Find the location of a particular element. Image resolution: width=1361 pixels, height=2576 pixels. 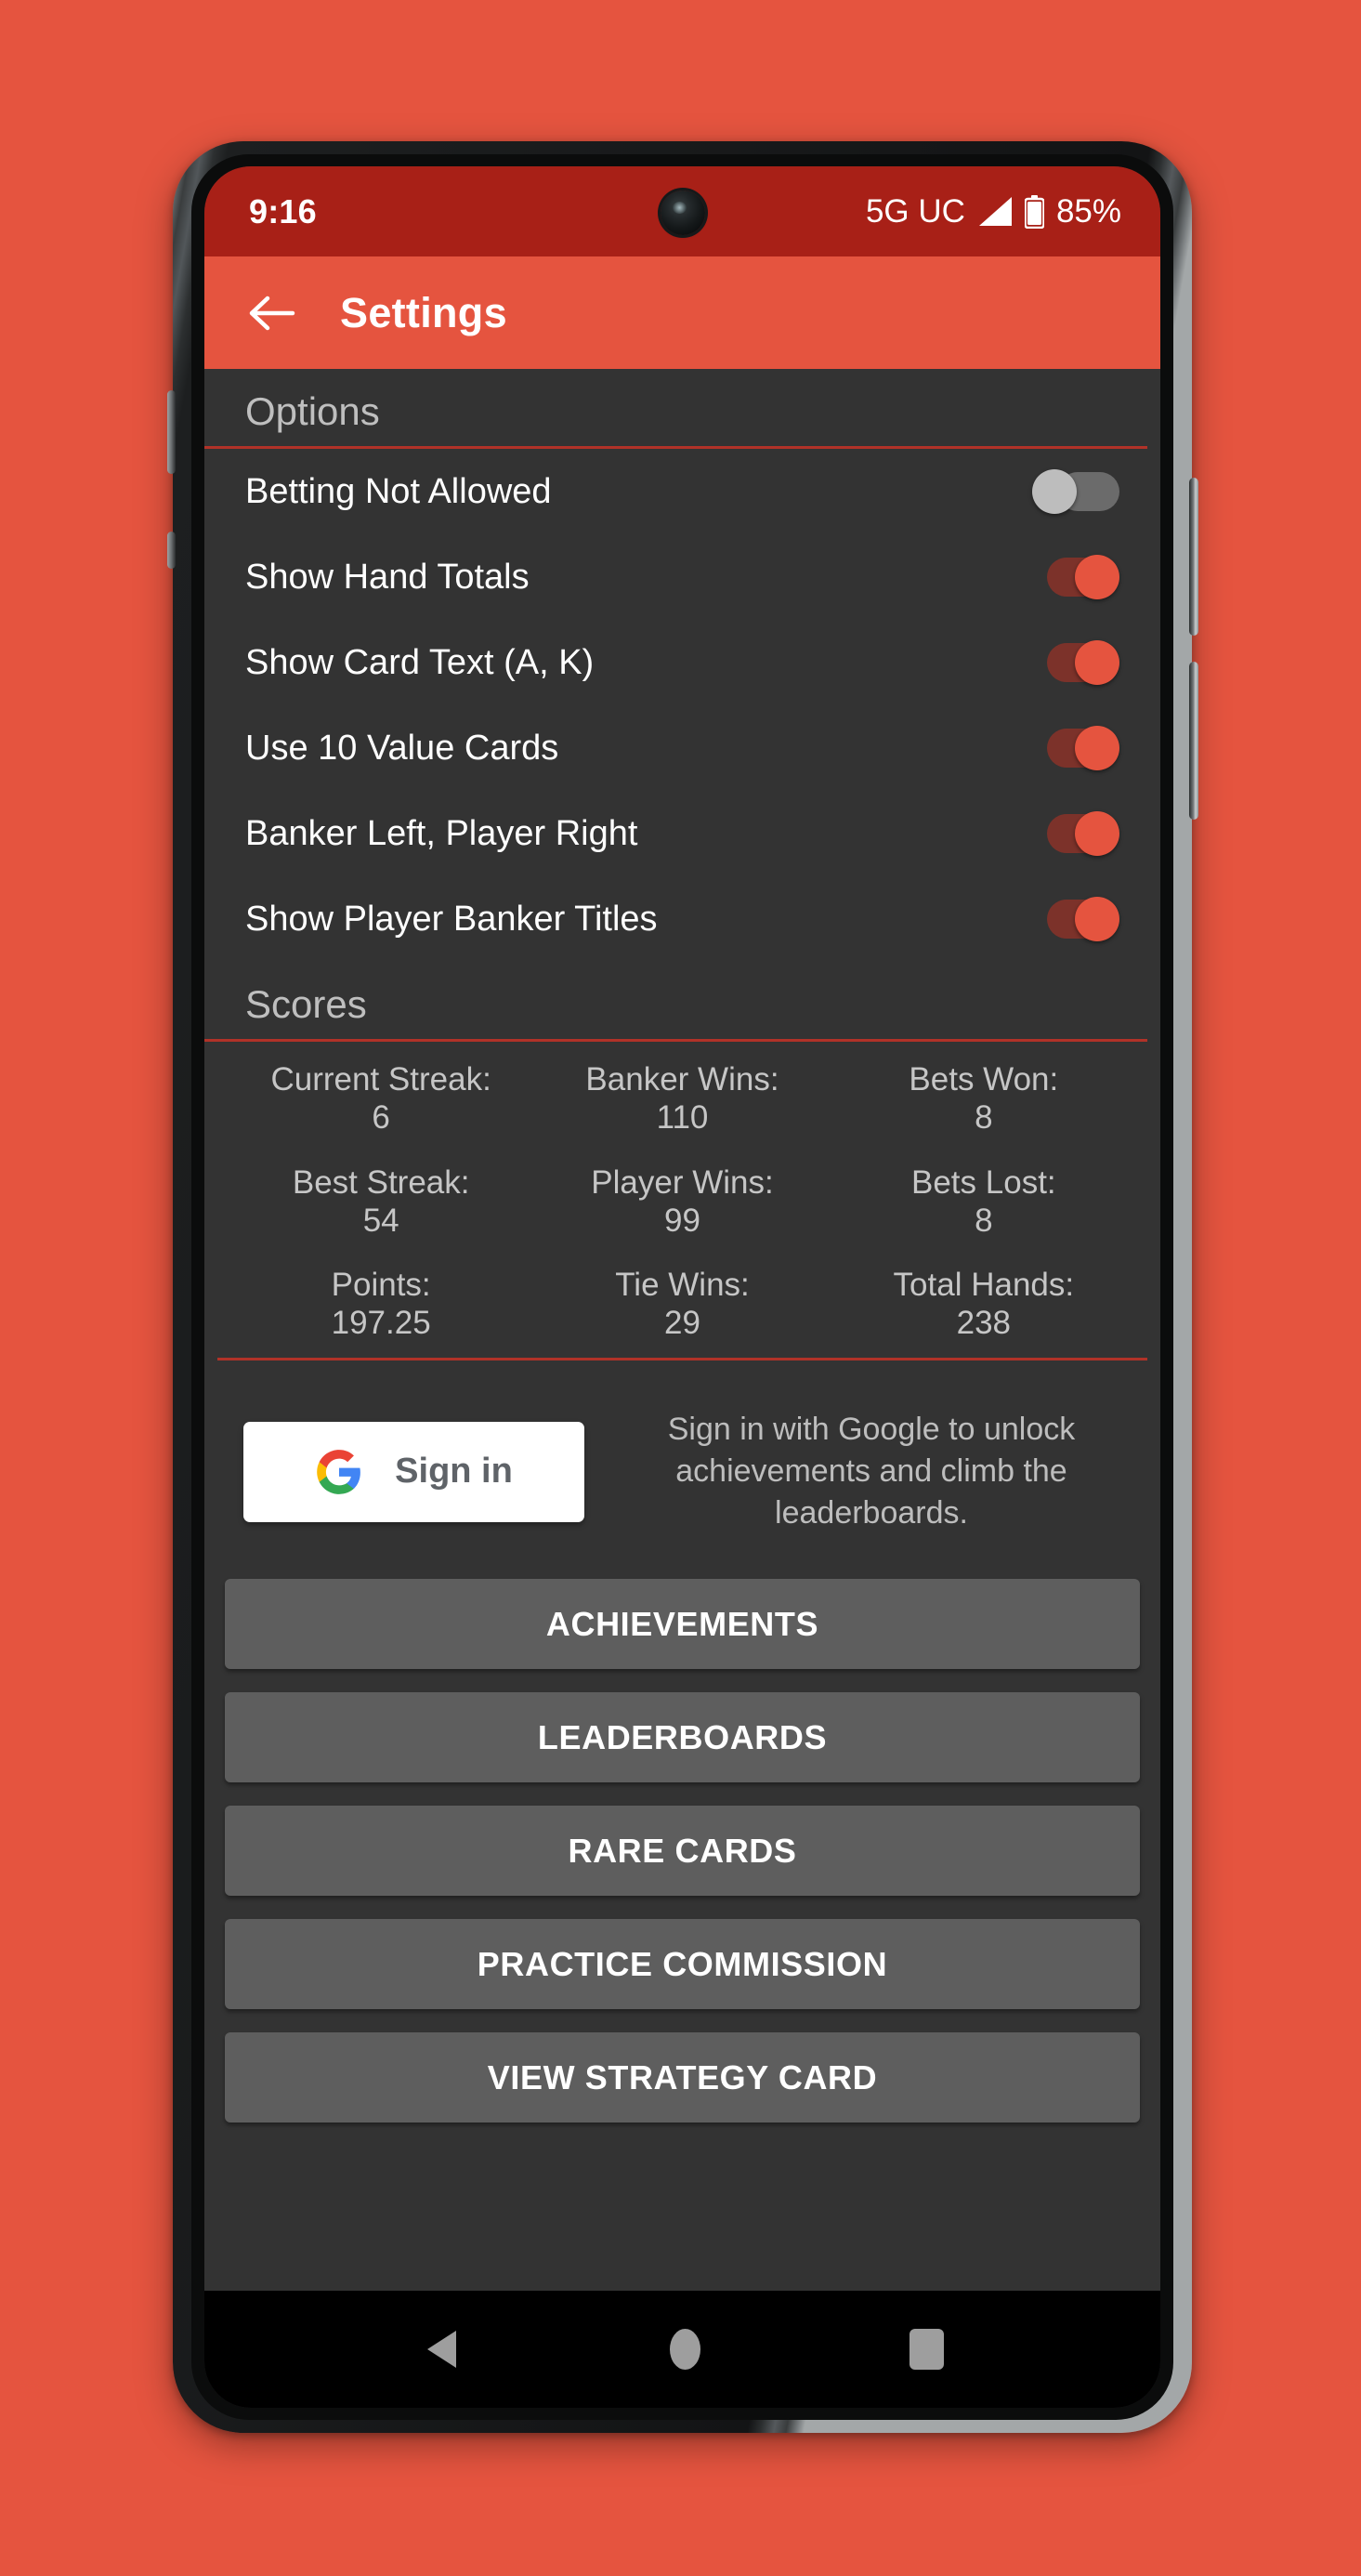

score-value: 29 is located at coordinates (682, 1323).